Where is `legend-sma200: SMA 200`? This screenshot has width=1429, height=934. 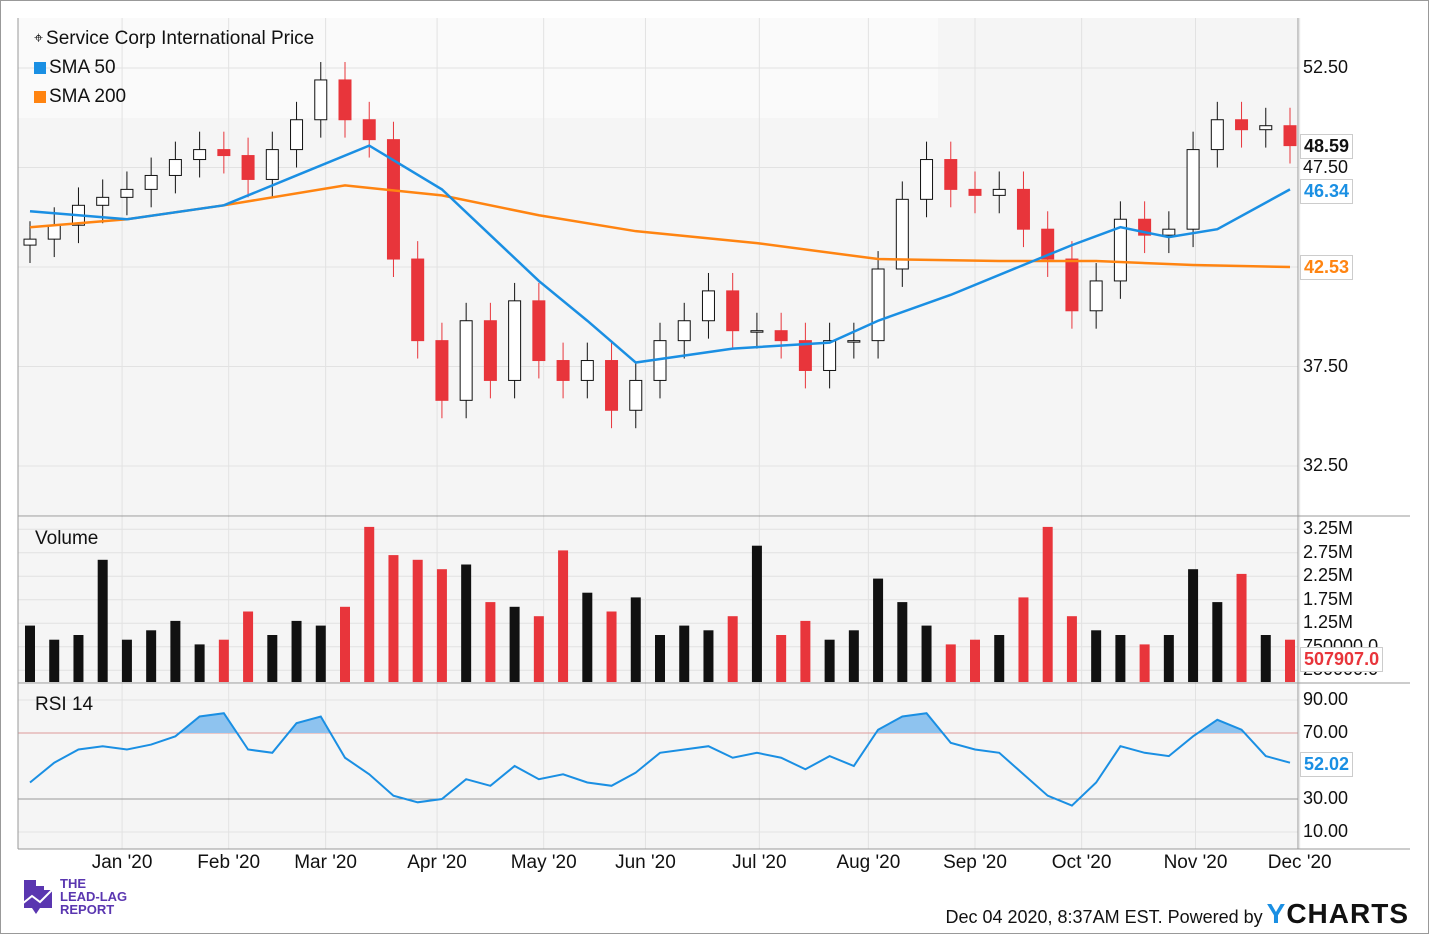
legend-sma200: SMA 200 is located at coordinates (80, 97).